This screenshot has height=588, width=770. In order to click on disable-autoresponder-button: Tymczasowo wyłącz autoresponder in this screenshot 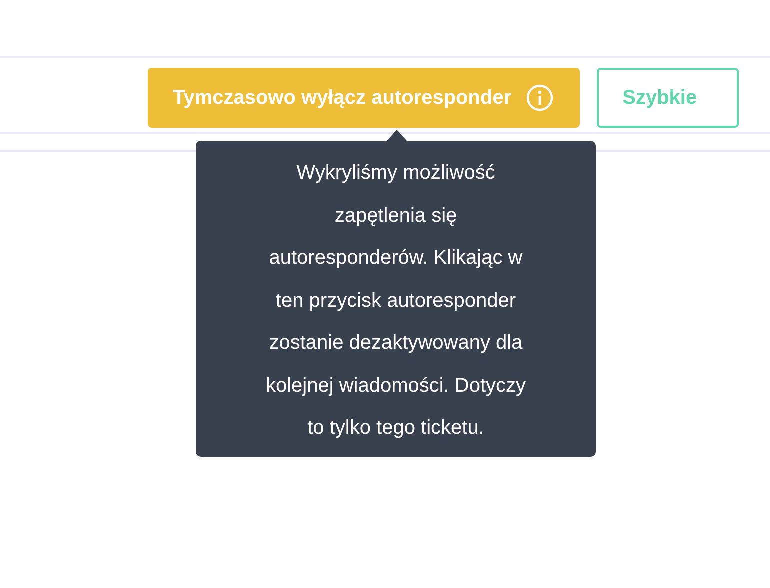, I will do `click(364, 98)`.